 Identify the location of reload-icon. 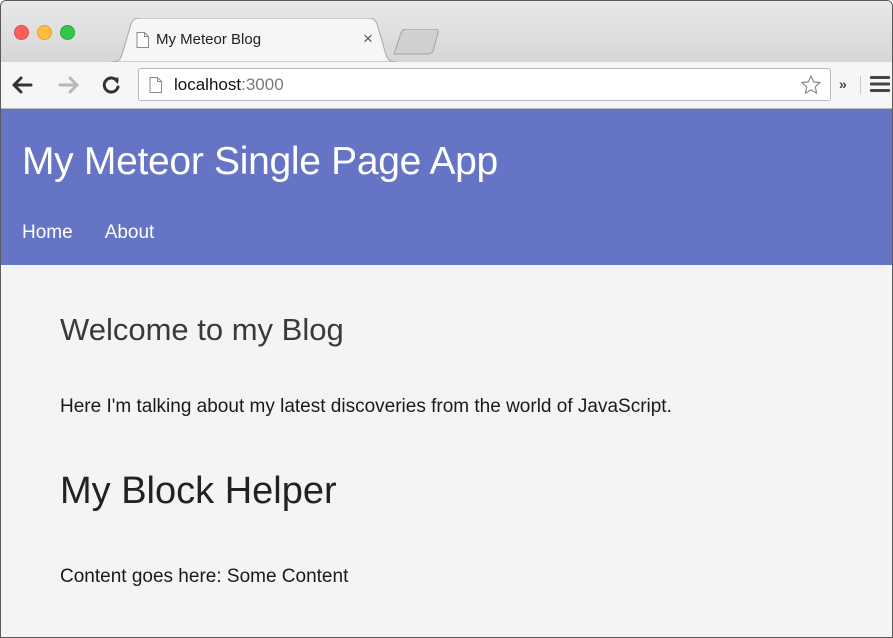
(111, 85).